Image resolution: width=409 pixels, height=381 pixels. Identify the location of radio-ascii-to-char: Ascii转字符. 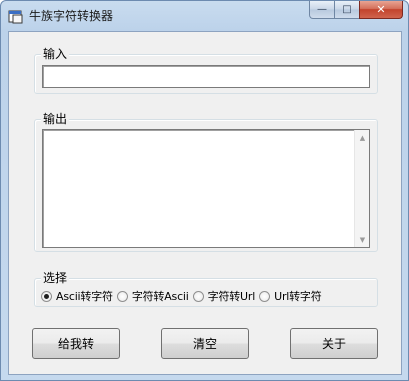
(77, 296).